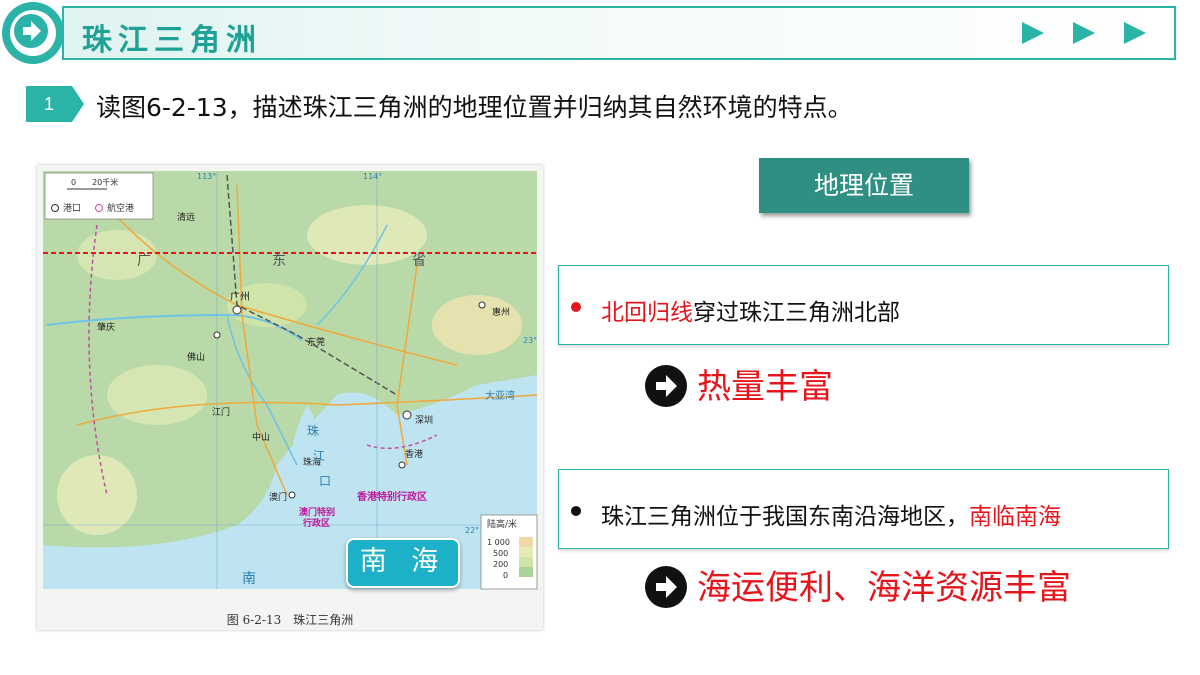 The width and height of the screenshot is (1200, 675). I want to click on label-nan: 南, so click(249, 579).